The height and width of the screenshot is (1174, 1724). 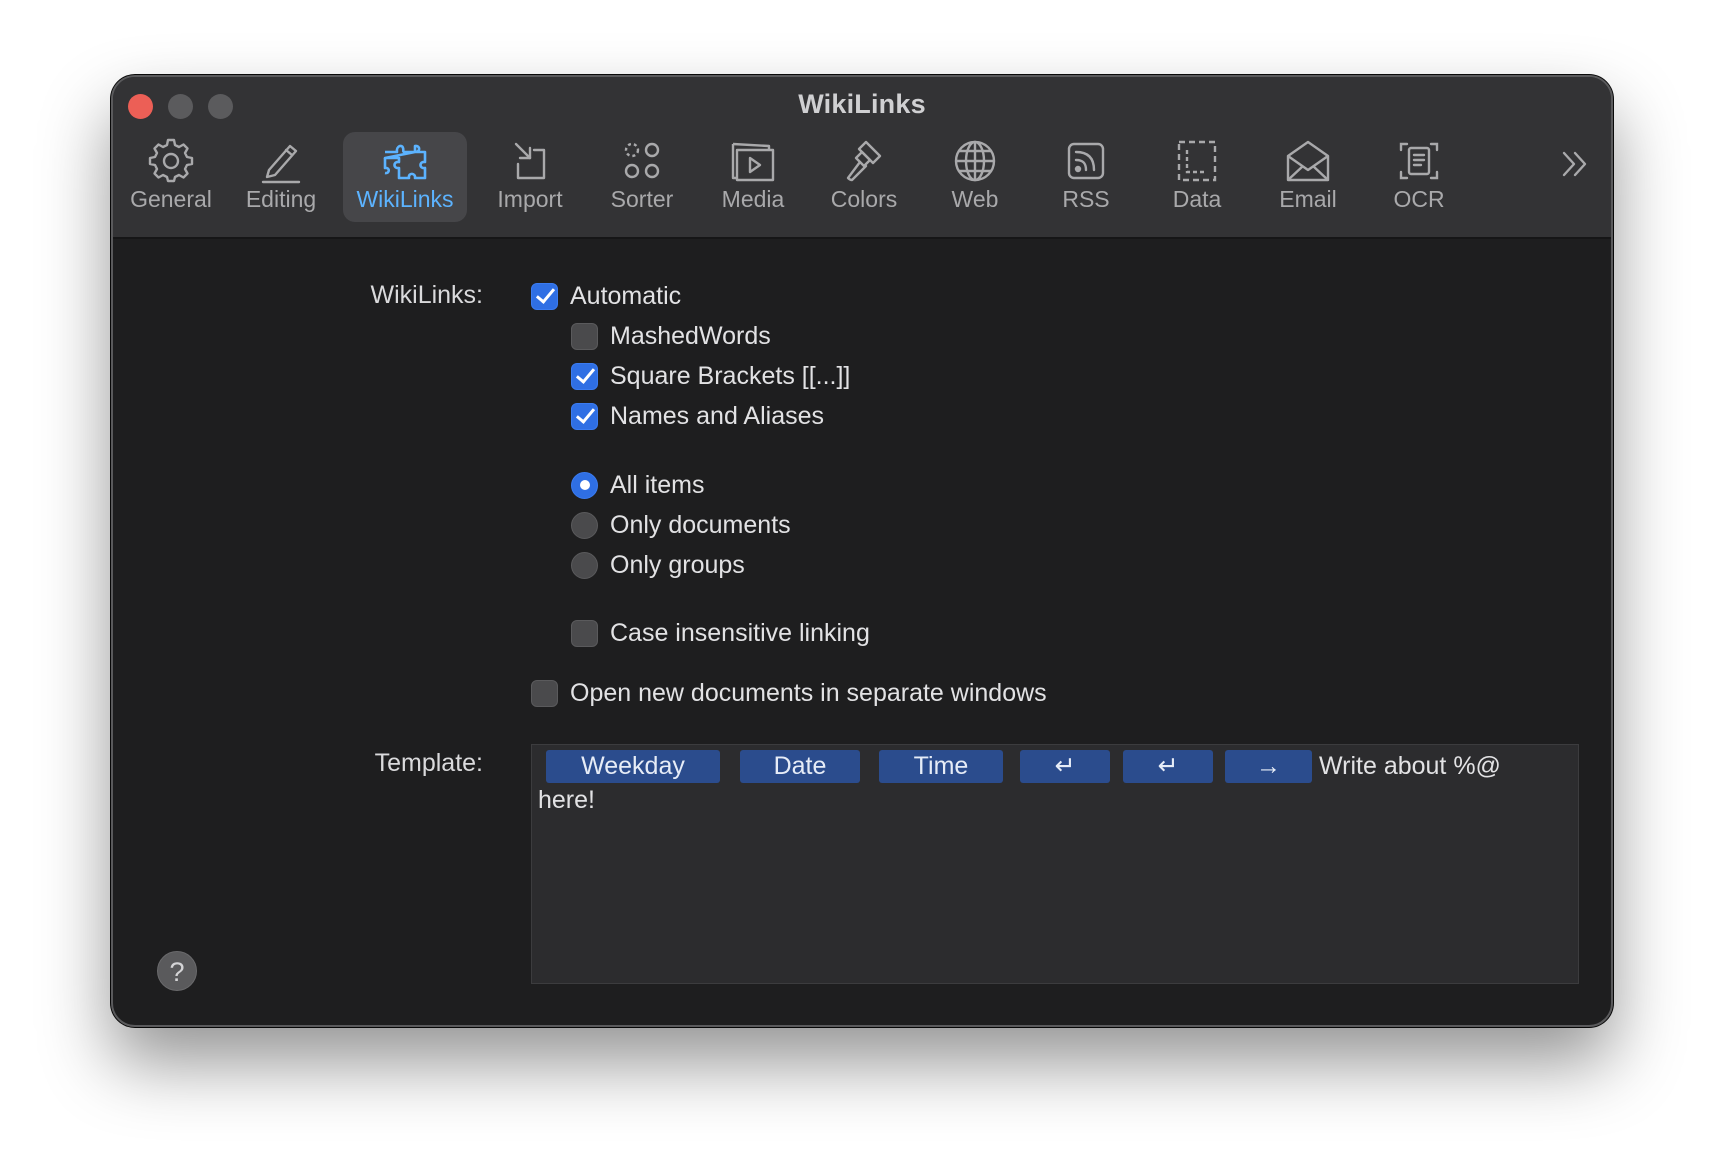 What do you see at coordinates (800, 766) in the screenshot?
I see `token-date: Date` at bounding box center [800, 766].